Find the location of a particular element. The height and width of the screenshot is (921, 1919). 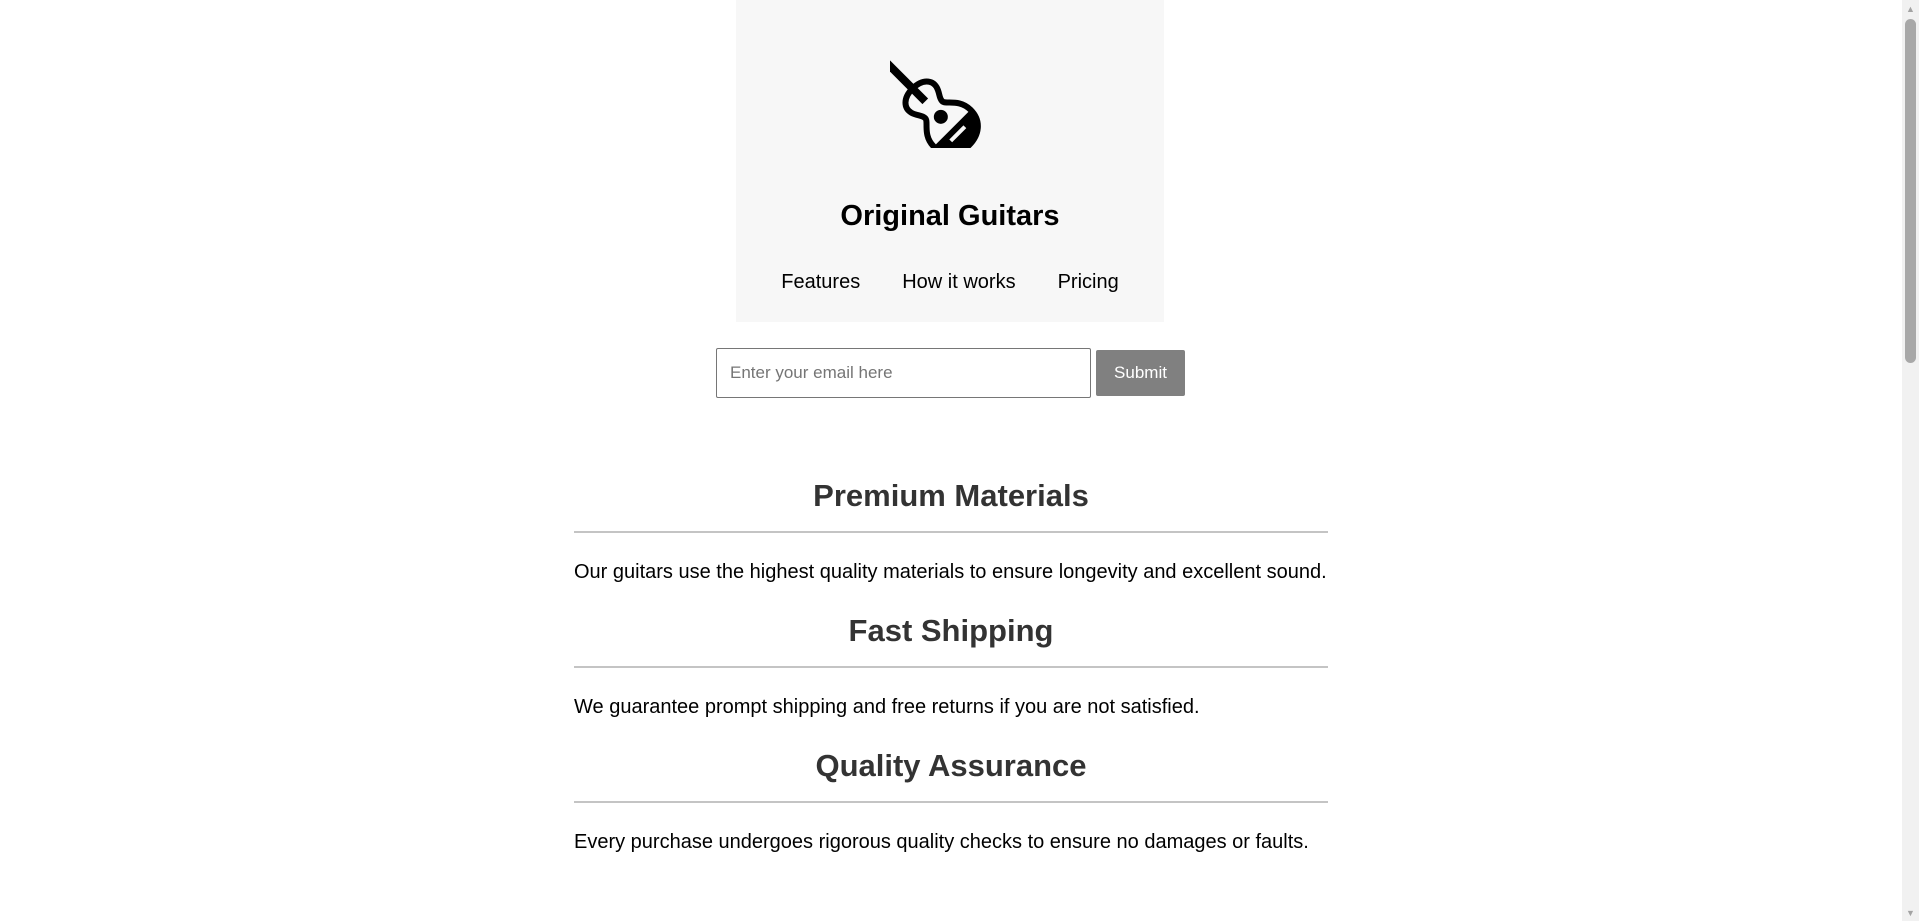

scroll-down-arrow-icon: ▼ is located at coordinates (1910, 912).